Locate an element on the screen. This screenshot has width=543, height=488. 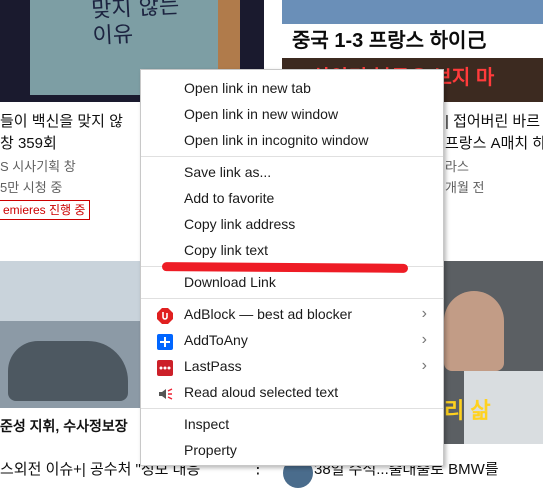
thumbnail-caption: 준성 지휘, 수사정보장 is located at coordinates (70, 426).